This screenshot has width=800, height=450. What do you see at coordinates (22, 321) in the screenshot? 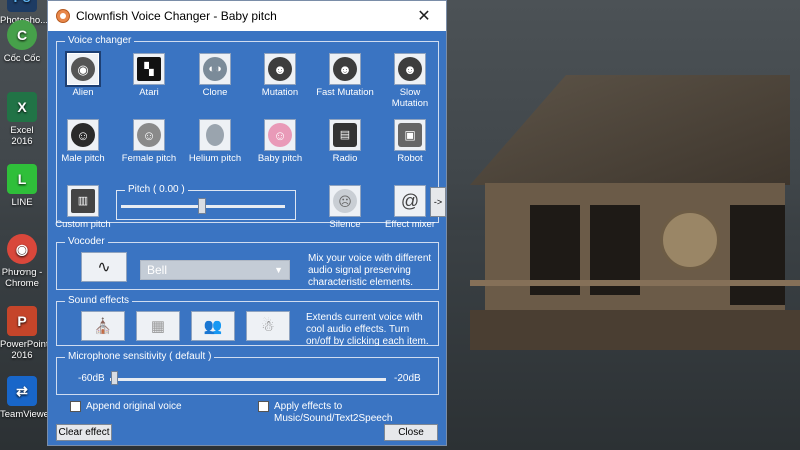
I see `powerpoint-icon: P` at bounding box center [22, 321].